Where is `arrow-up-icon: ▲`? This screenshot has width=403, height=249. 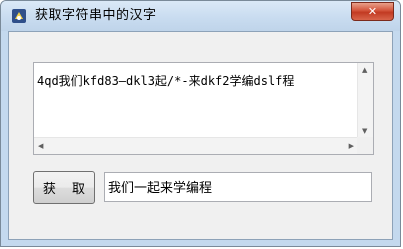 arrow-up-icon: ▲ is located at coordinates (364, 70).